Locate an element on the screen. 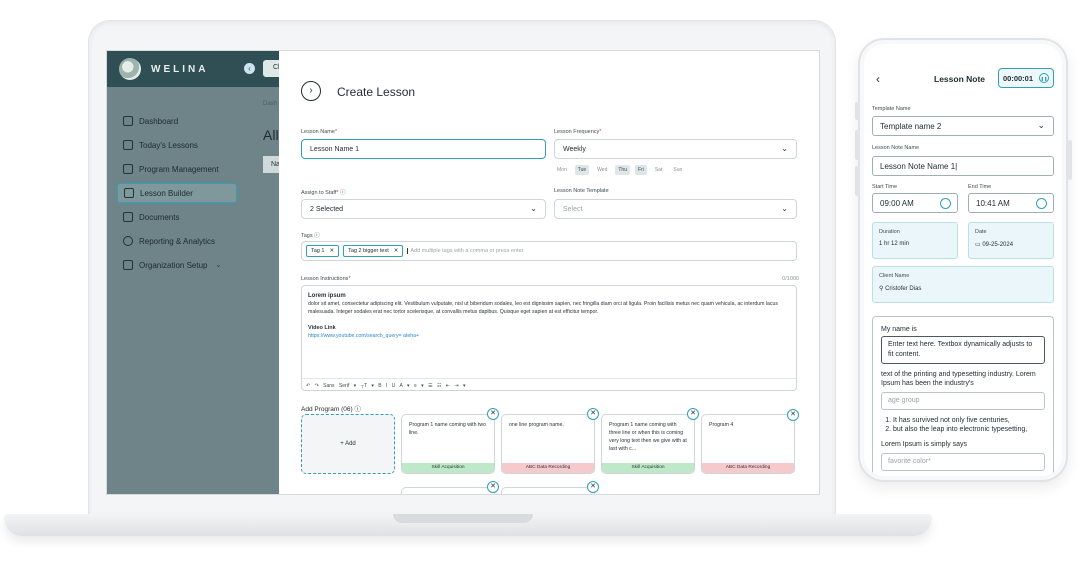 The width and height of the screenshot is (1080, 562). page-title: Create Lesson is located at coordinates (376, 92).